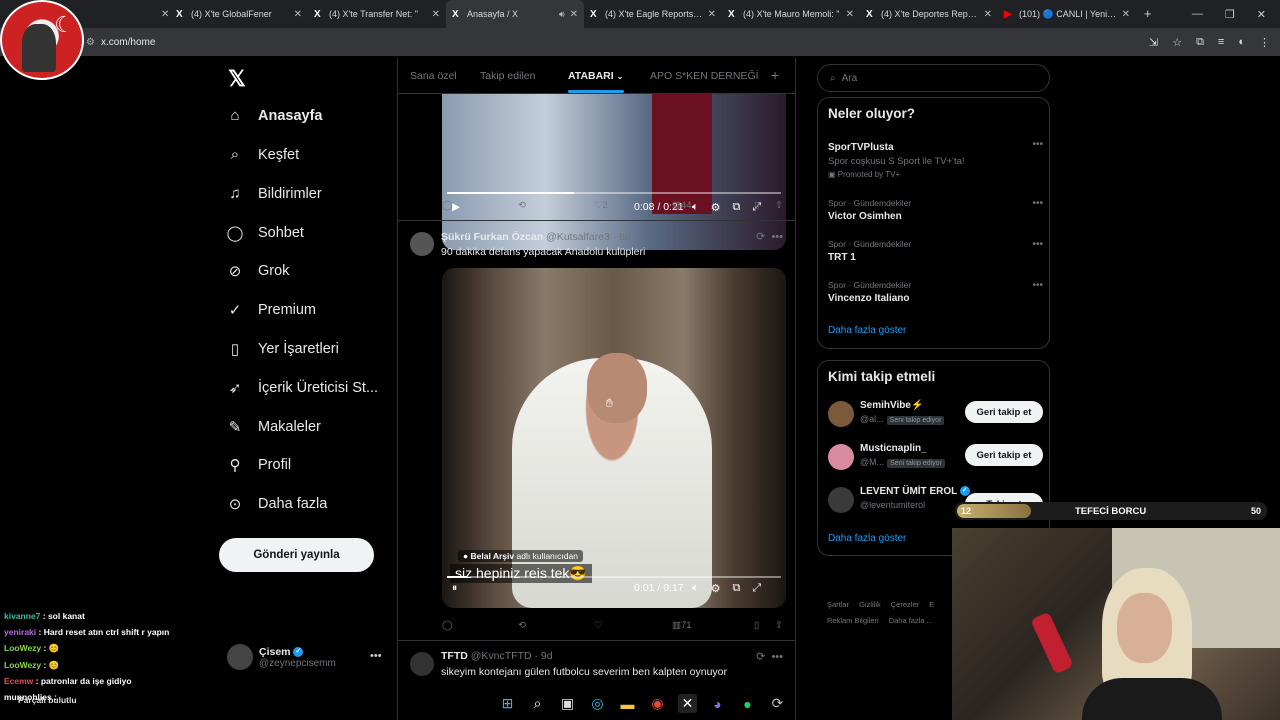  I want to click on browser-tab: X (4) X'te GlobalFener ✕, so click(239, 14).